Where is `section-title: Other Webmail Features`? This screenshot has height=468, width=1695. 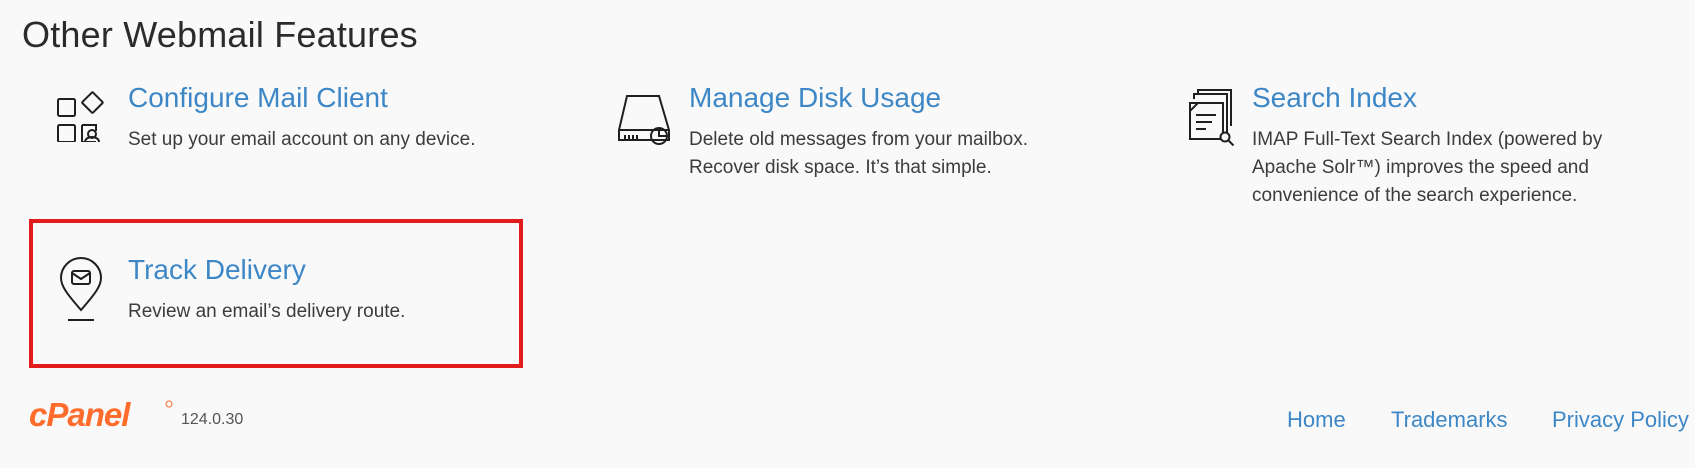 section-title: Other Webmail Features is located at coordinates (220, 34).